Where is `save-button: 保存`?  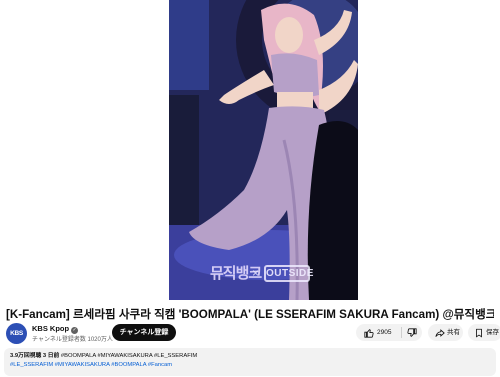 save-button: 保存 is located at coordinates (484, 332).